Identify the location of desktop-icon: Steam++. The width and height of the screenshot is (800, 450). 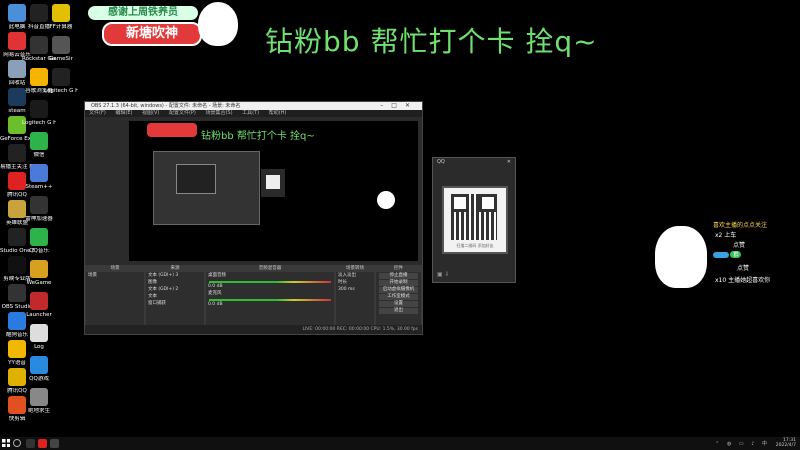
(39, 177).